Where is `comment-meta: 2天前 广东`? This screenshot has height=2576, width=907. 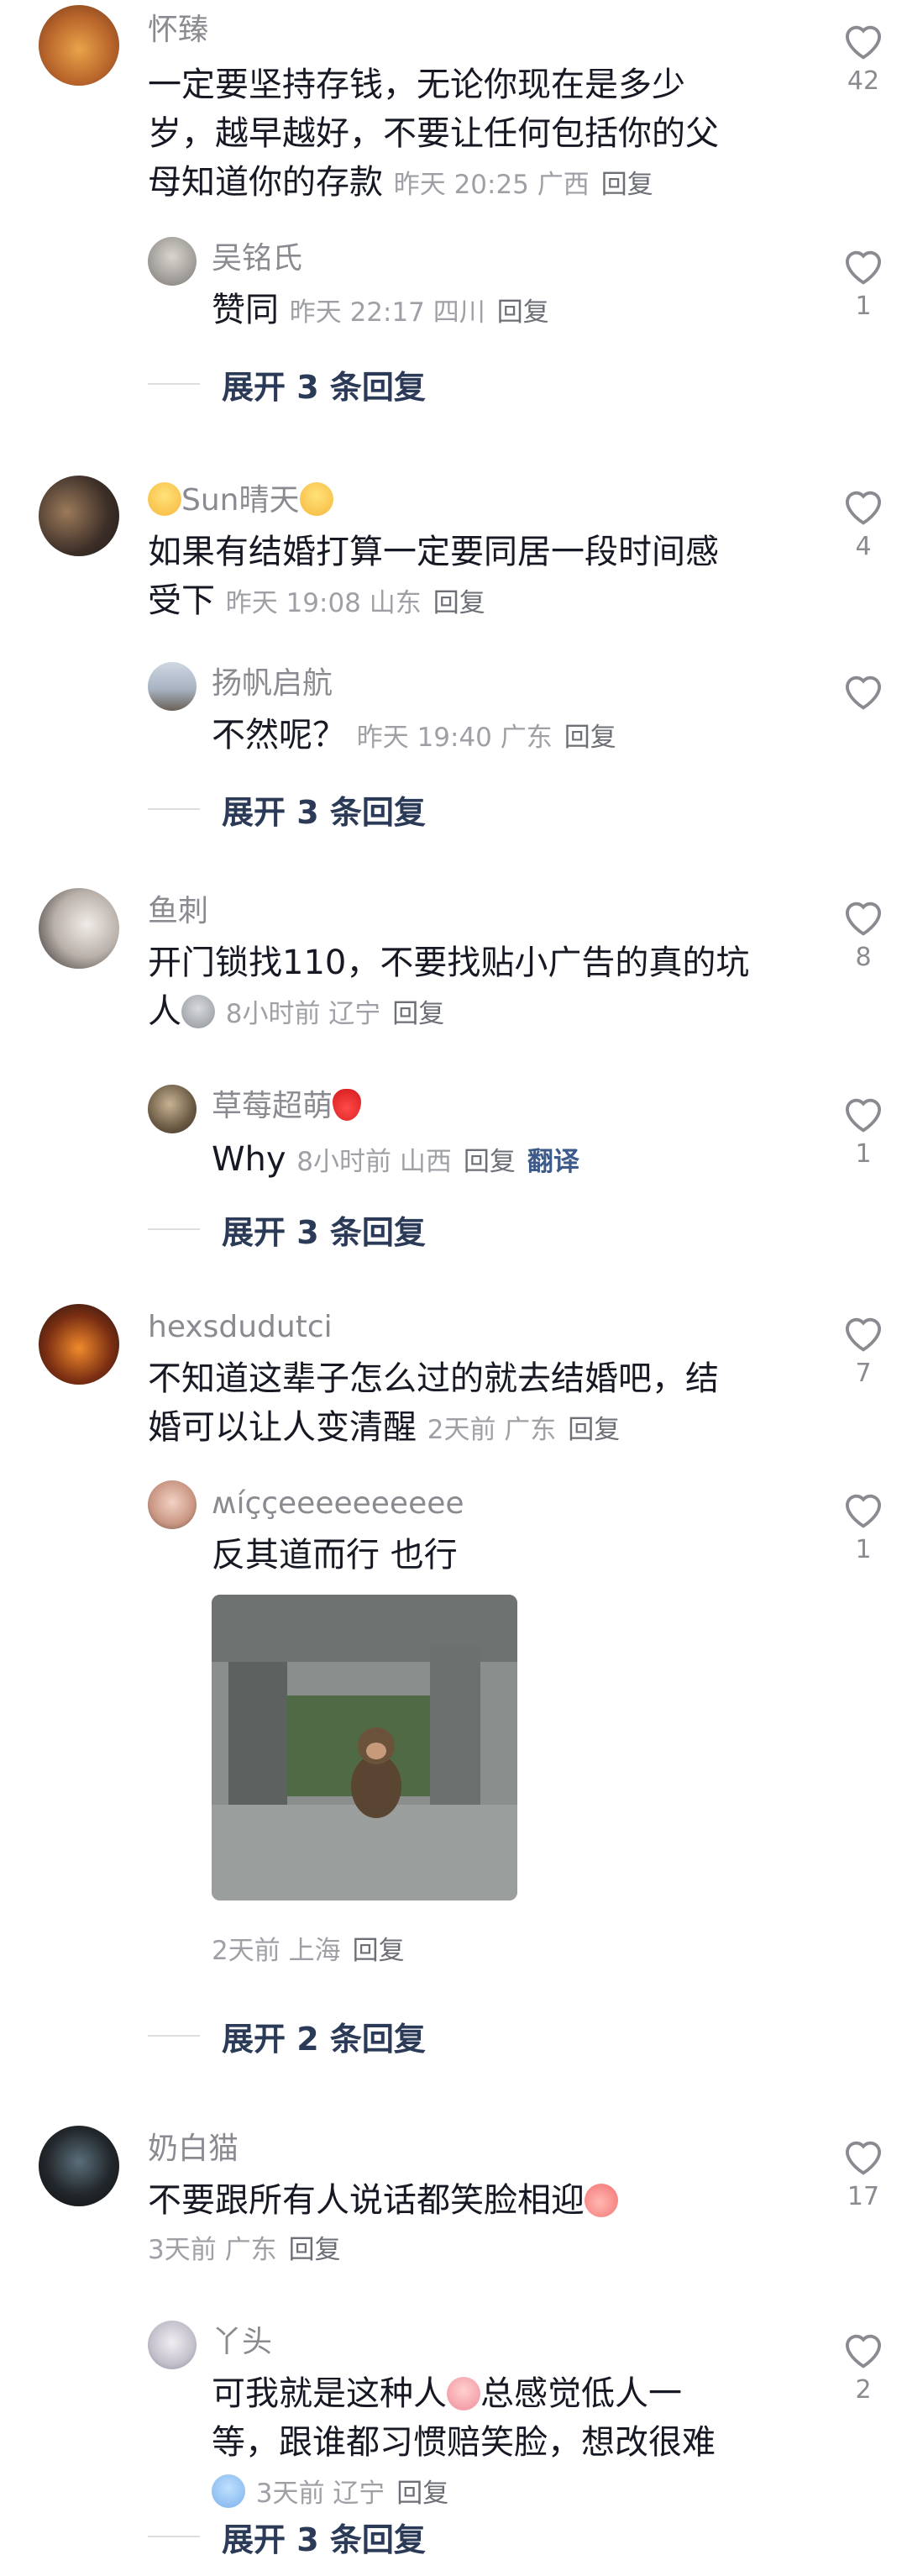 comment-meta: 2天前 广东 is located at coordinates (492, 1430).